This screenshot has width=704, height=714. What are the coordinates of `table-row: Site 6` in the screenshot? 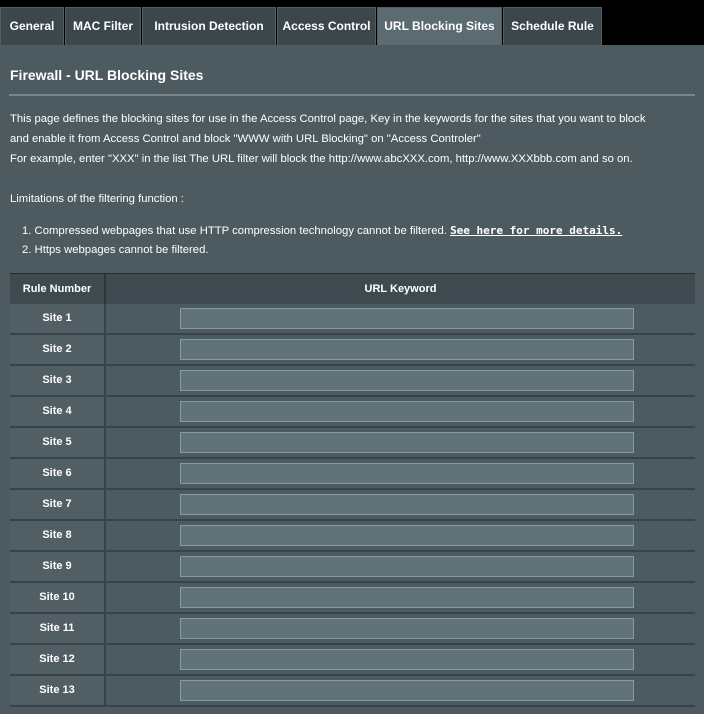 It's located at (352, 474).